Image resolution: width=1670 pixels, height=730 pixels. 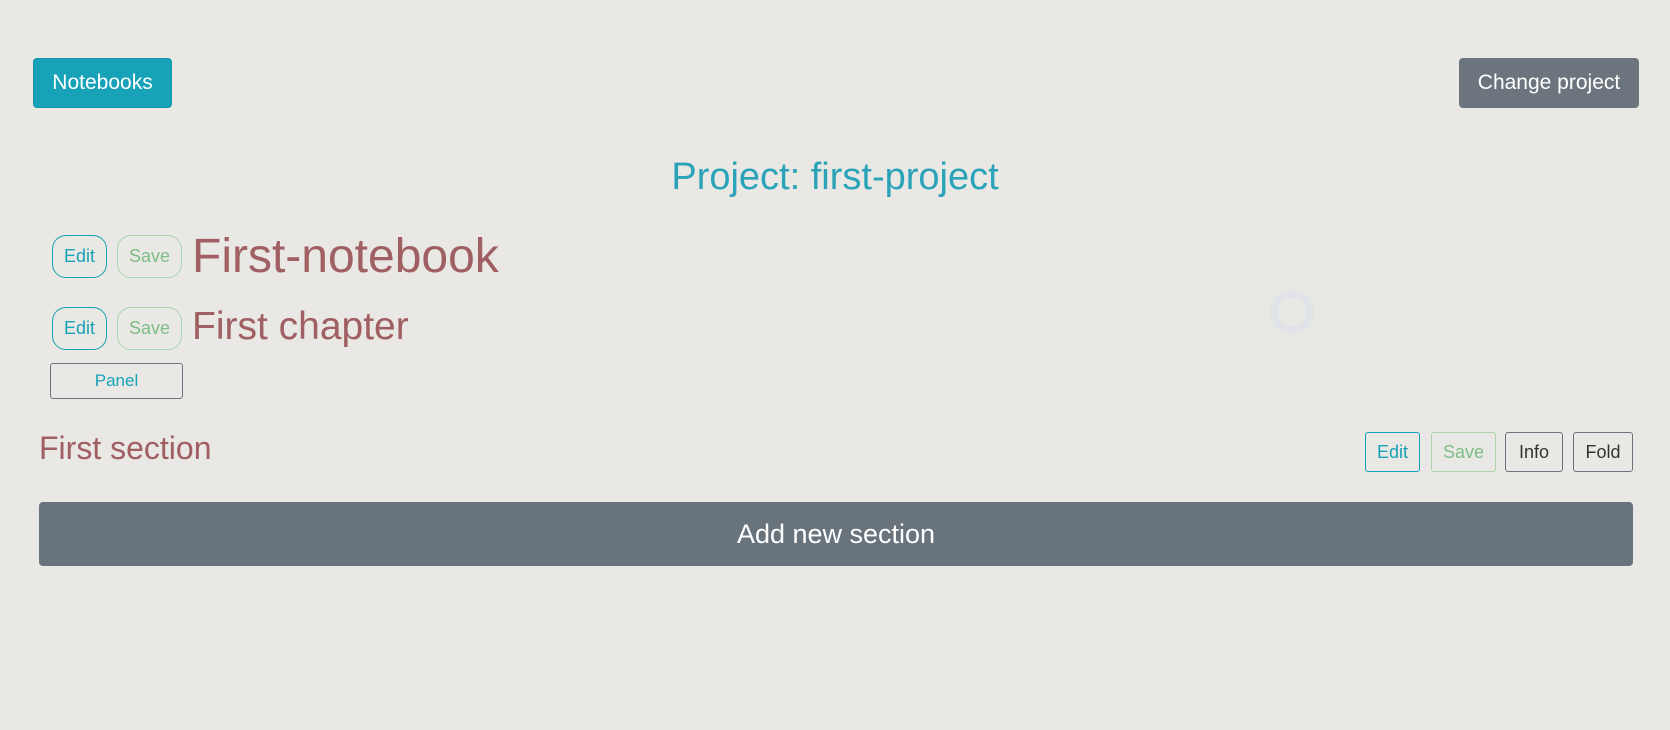 I want to click on section-info-button: Info, so click(x=1534, y=452).